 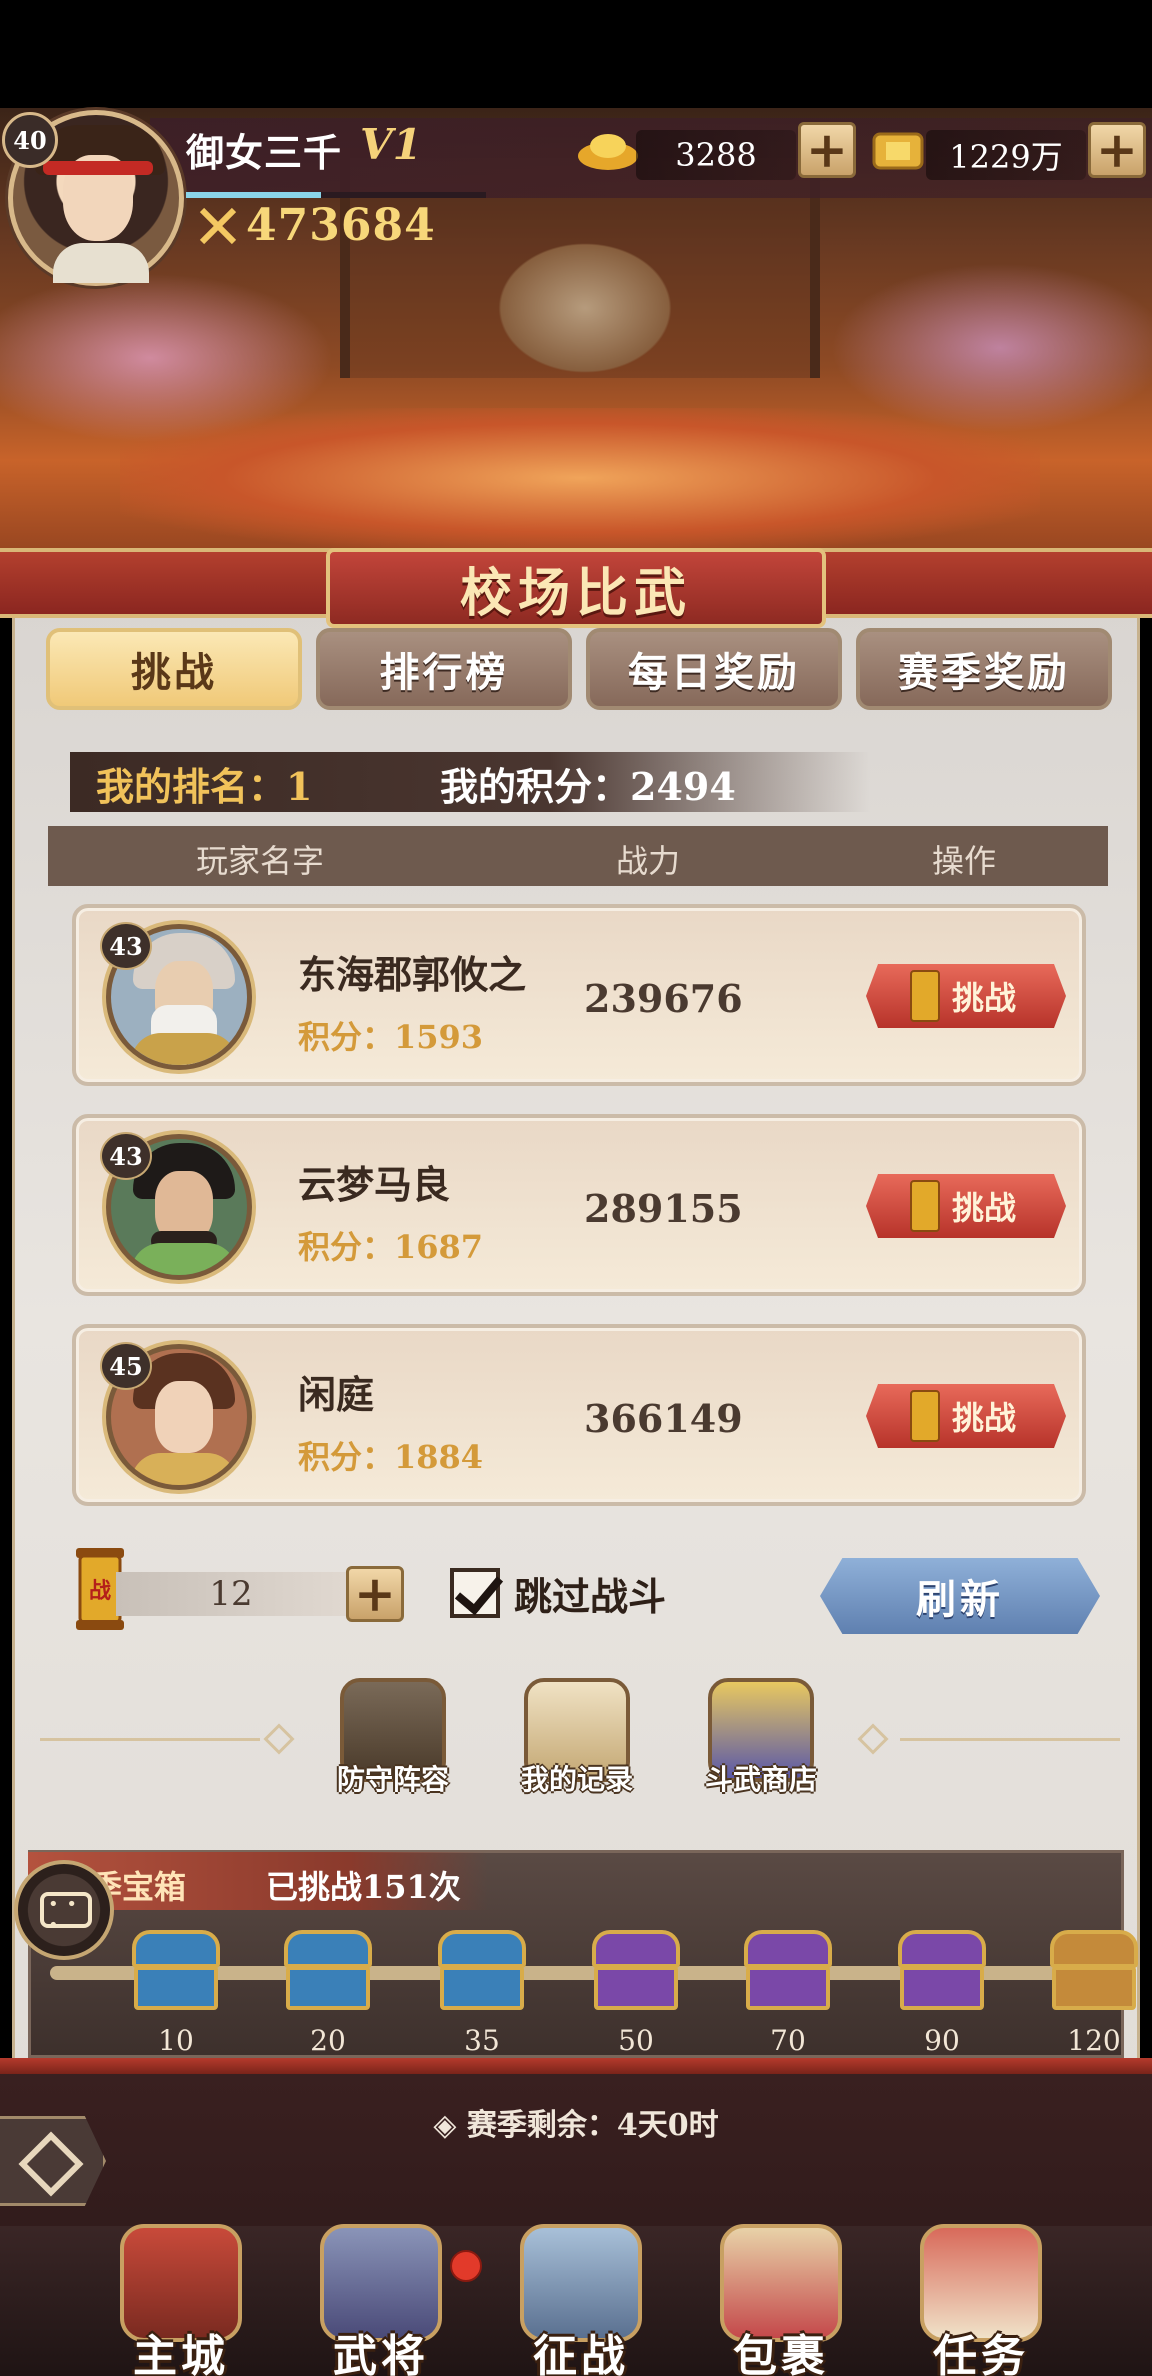 What do you see at coordinates (174, 669) in the screenshot?
I see `tab-challenge: 挑战` at bounding box center [174, 669].